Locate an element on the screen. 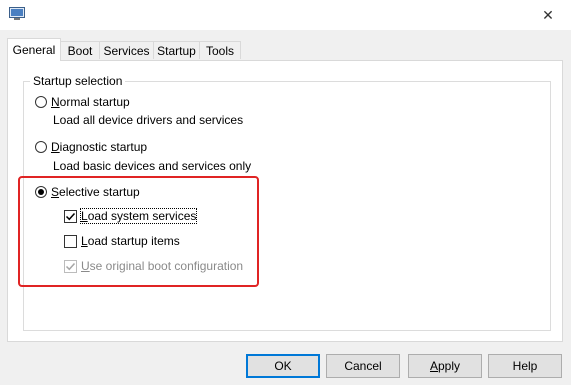 Image resolution: width=571 pixels, height=385 pixels. group-title: Startup selection is located at coordinates (78, 81).